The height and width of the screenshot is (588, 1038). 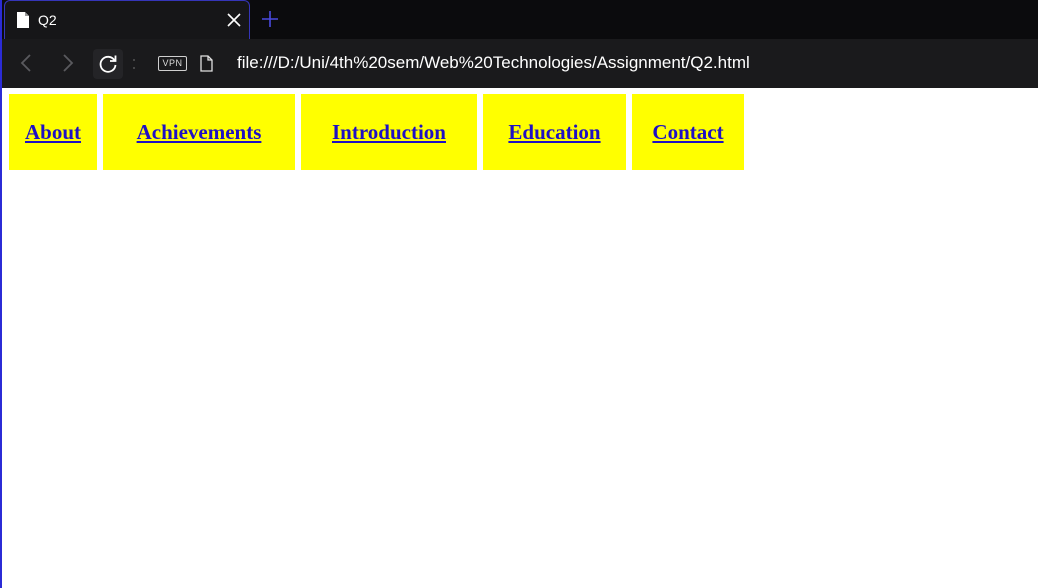 I want to click on nav-item-achievements: Achievements, so click(x=199, y=132).